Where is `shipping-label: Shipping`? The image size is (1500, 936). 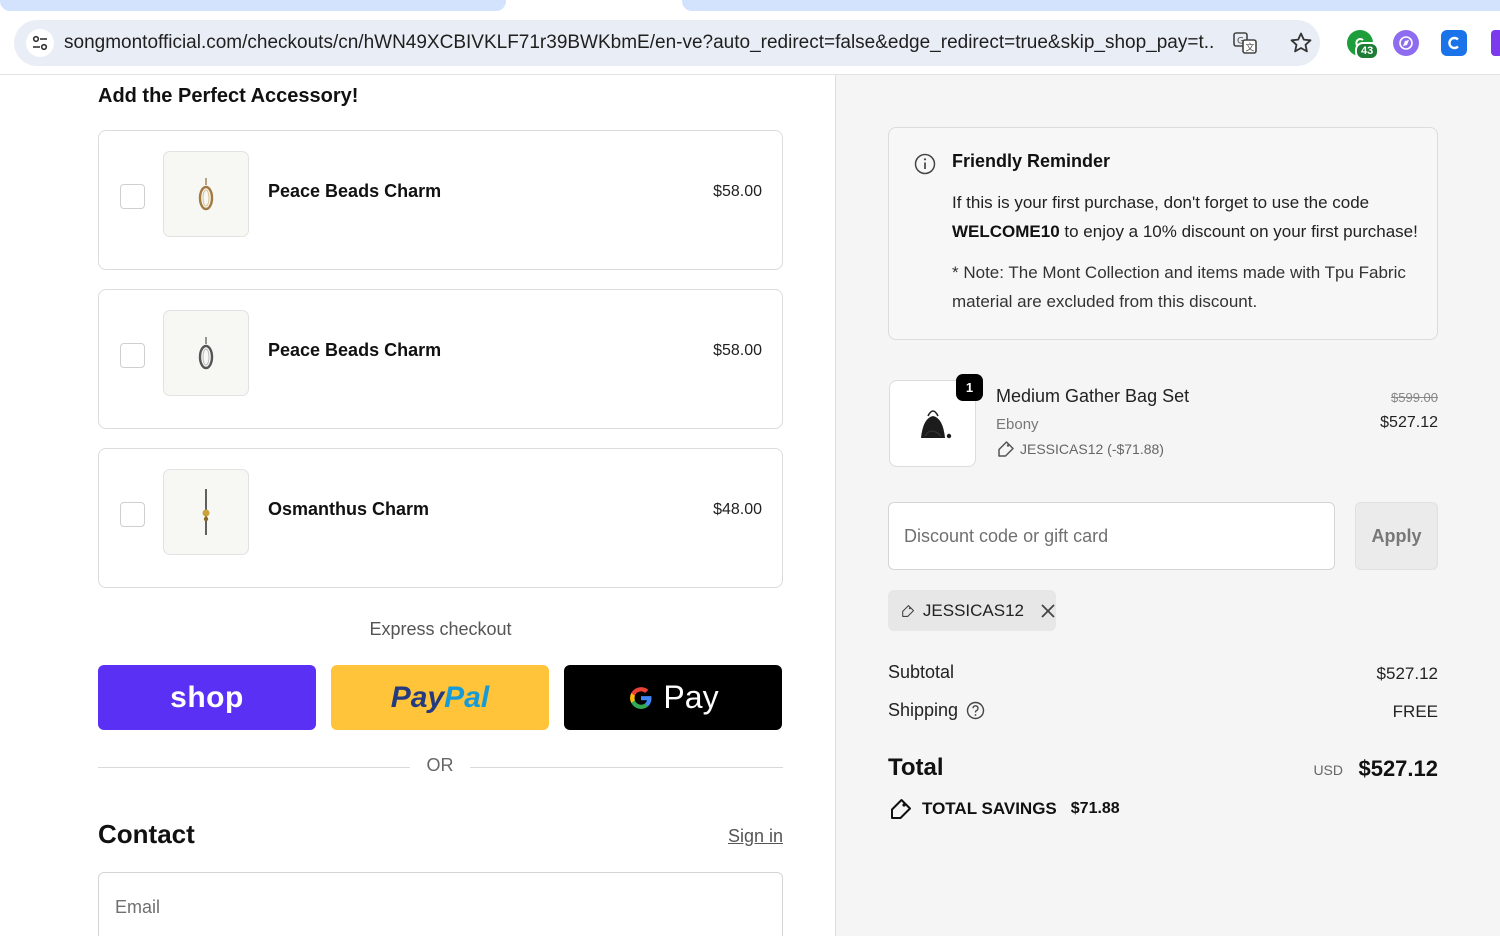
shipping-label: Shipping is located at coordinates (923, 710).